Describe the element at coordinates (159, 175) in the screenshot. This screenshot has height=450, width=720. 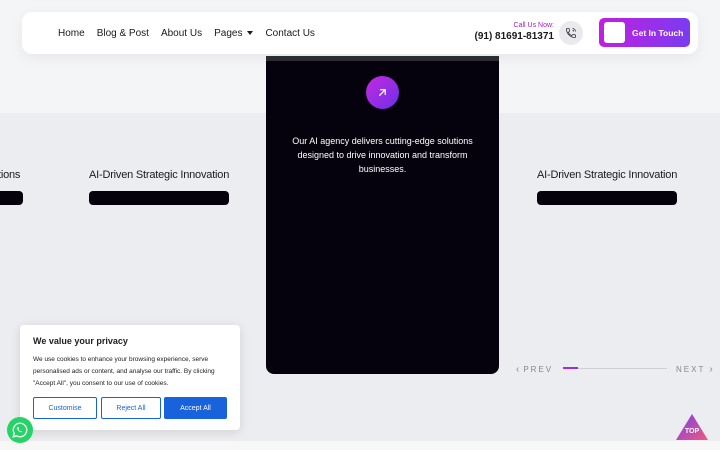
I see `slide-title: AI-Driven Strategic Innovation` at that location.